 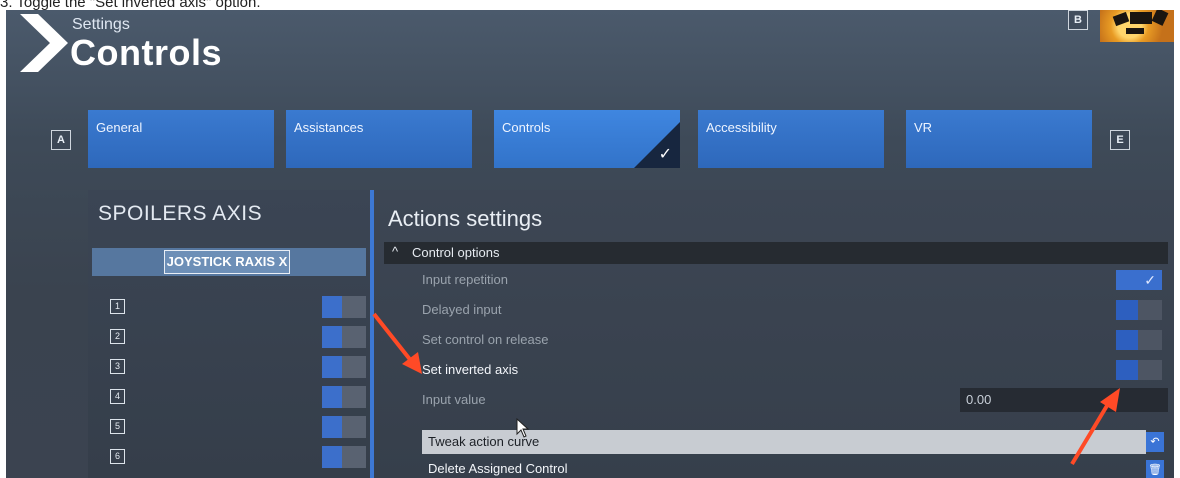 I want to click on axis-title: SPOILERS AXIS, so click(x=180, y=213).